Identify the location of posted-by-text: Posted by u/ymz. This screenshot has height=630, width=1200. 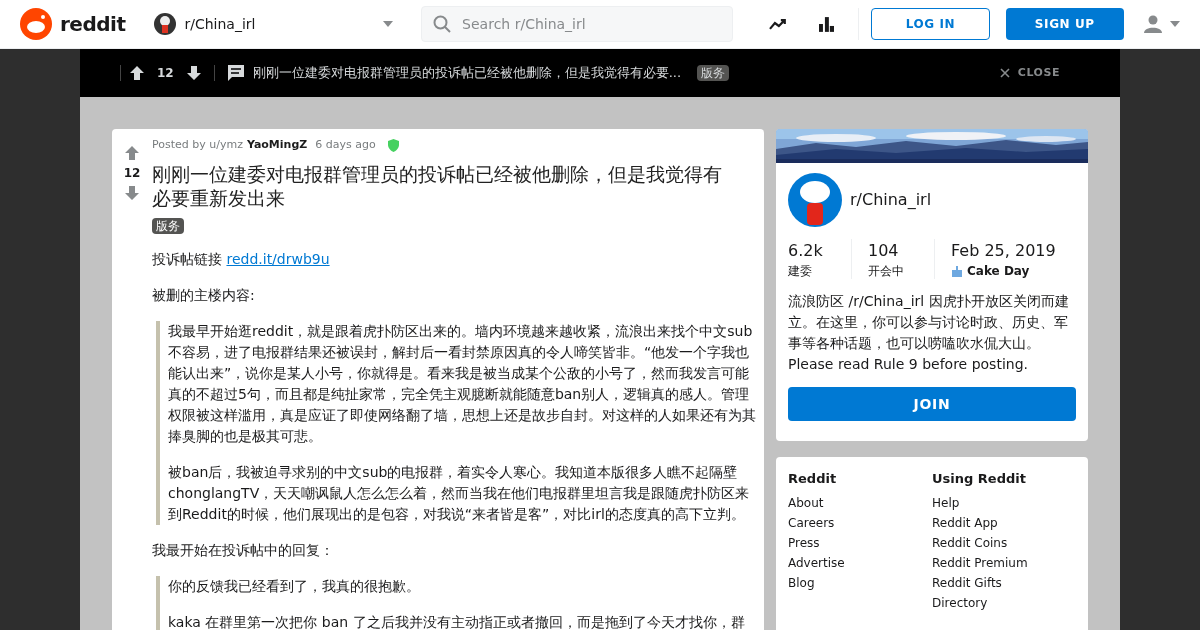
(197, 145).